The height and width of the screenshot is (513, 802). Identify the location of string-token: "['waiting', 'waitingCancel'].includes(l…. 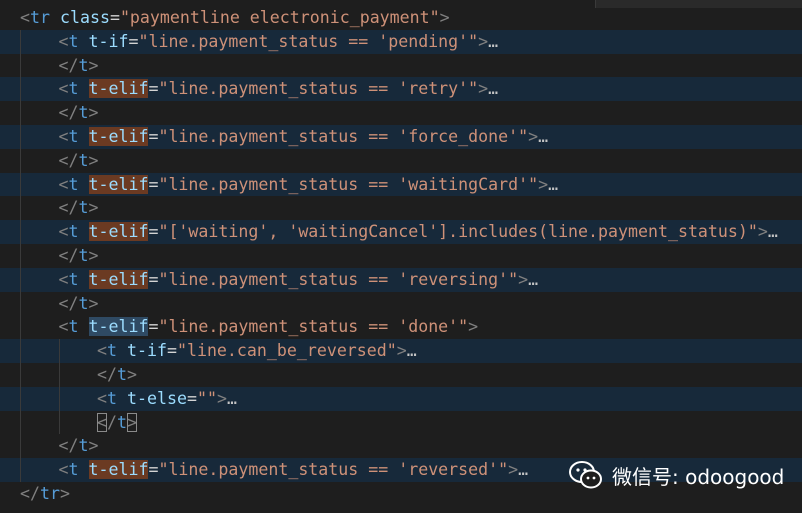
(458, 232).